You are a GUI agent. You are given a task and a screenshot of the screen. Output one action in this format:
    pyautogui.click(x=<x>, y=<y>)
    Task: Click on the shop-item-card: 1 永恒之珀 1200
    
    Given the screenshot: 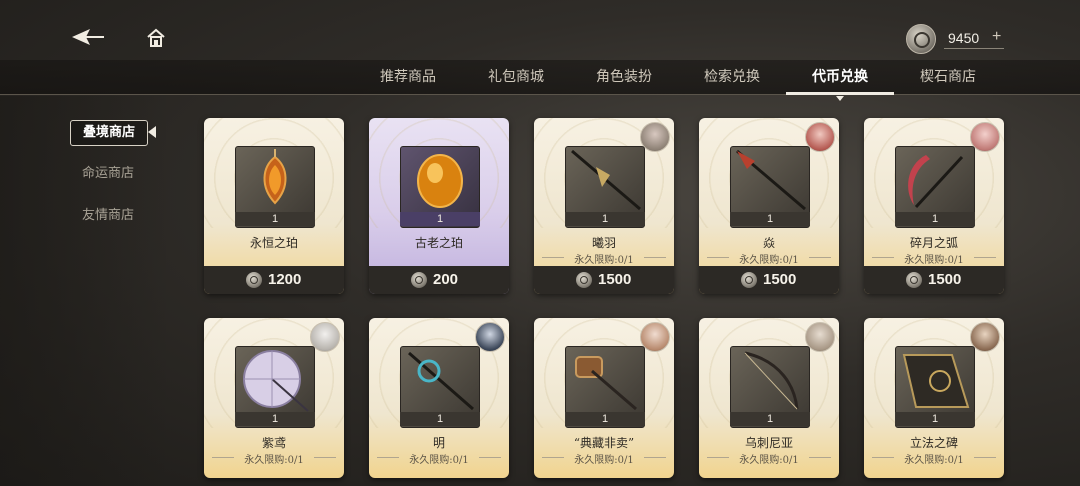 What is the action you would take?
    pyautogui.click(x=274, y=206)
    